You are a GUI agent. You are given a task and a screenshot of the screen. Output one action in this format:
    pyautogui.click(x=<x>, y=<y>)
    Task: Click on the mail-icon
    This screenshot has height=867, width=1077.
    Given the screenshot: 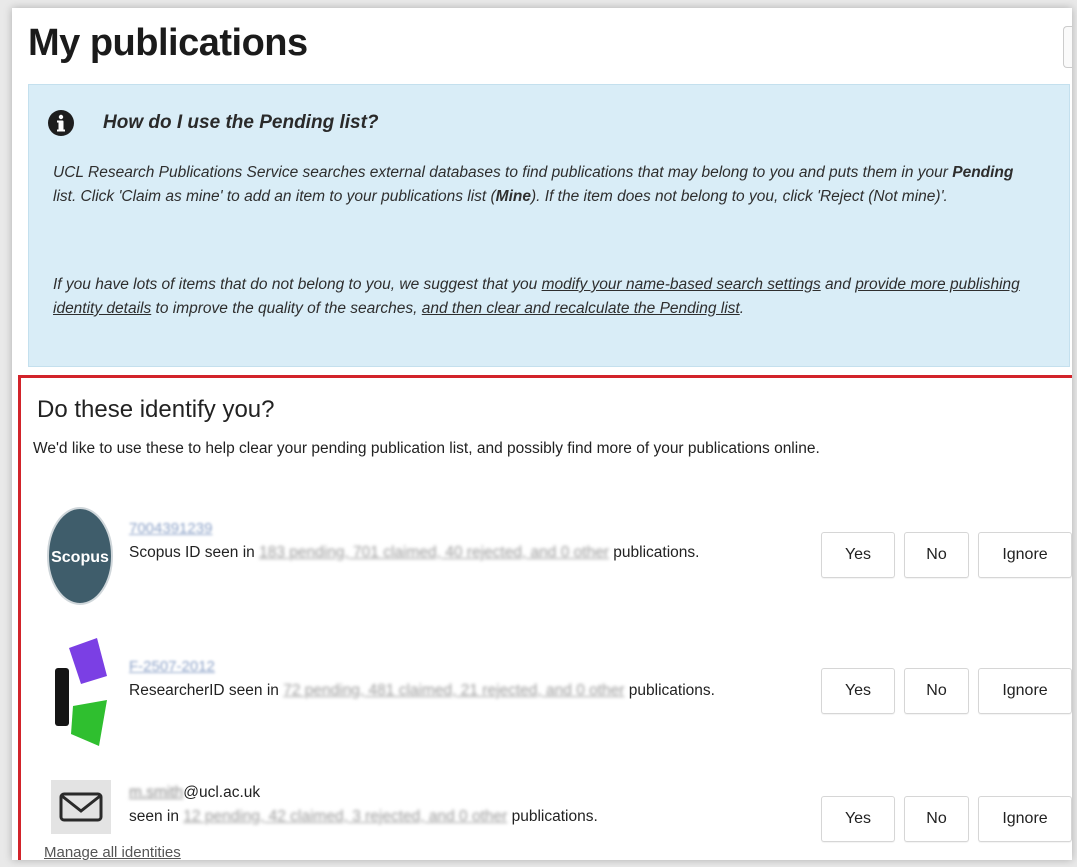 What is the action you would take?
    pyautogui.click(x=81, y=807)
    